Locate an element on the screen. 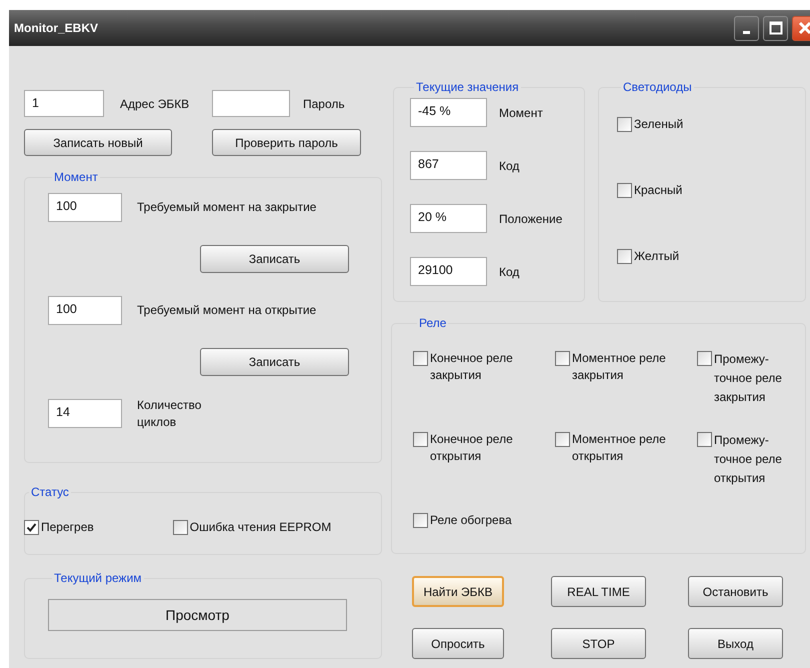  group-title: Реле is located at coordinates (433, 323).